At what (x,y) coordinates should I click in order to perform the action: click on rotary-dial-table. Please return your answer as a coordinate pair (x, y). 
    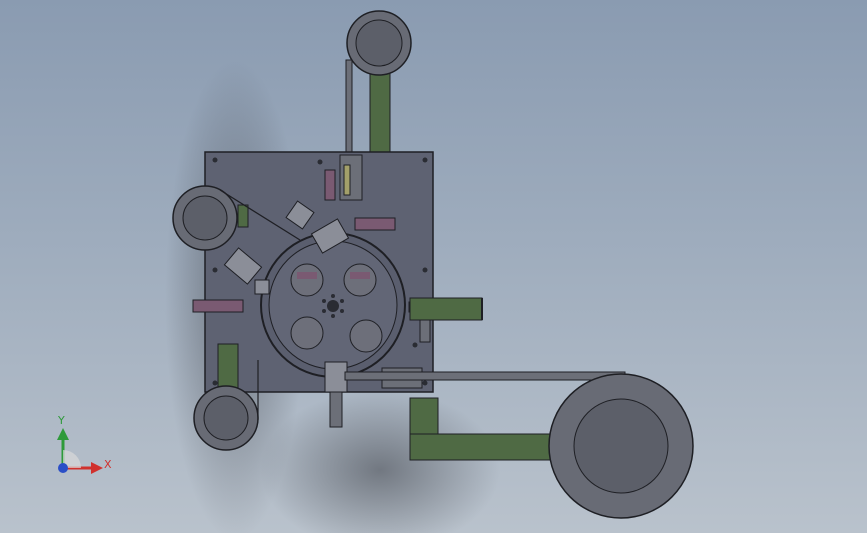
    Looking at the image, I should click on (333, 305).